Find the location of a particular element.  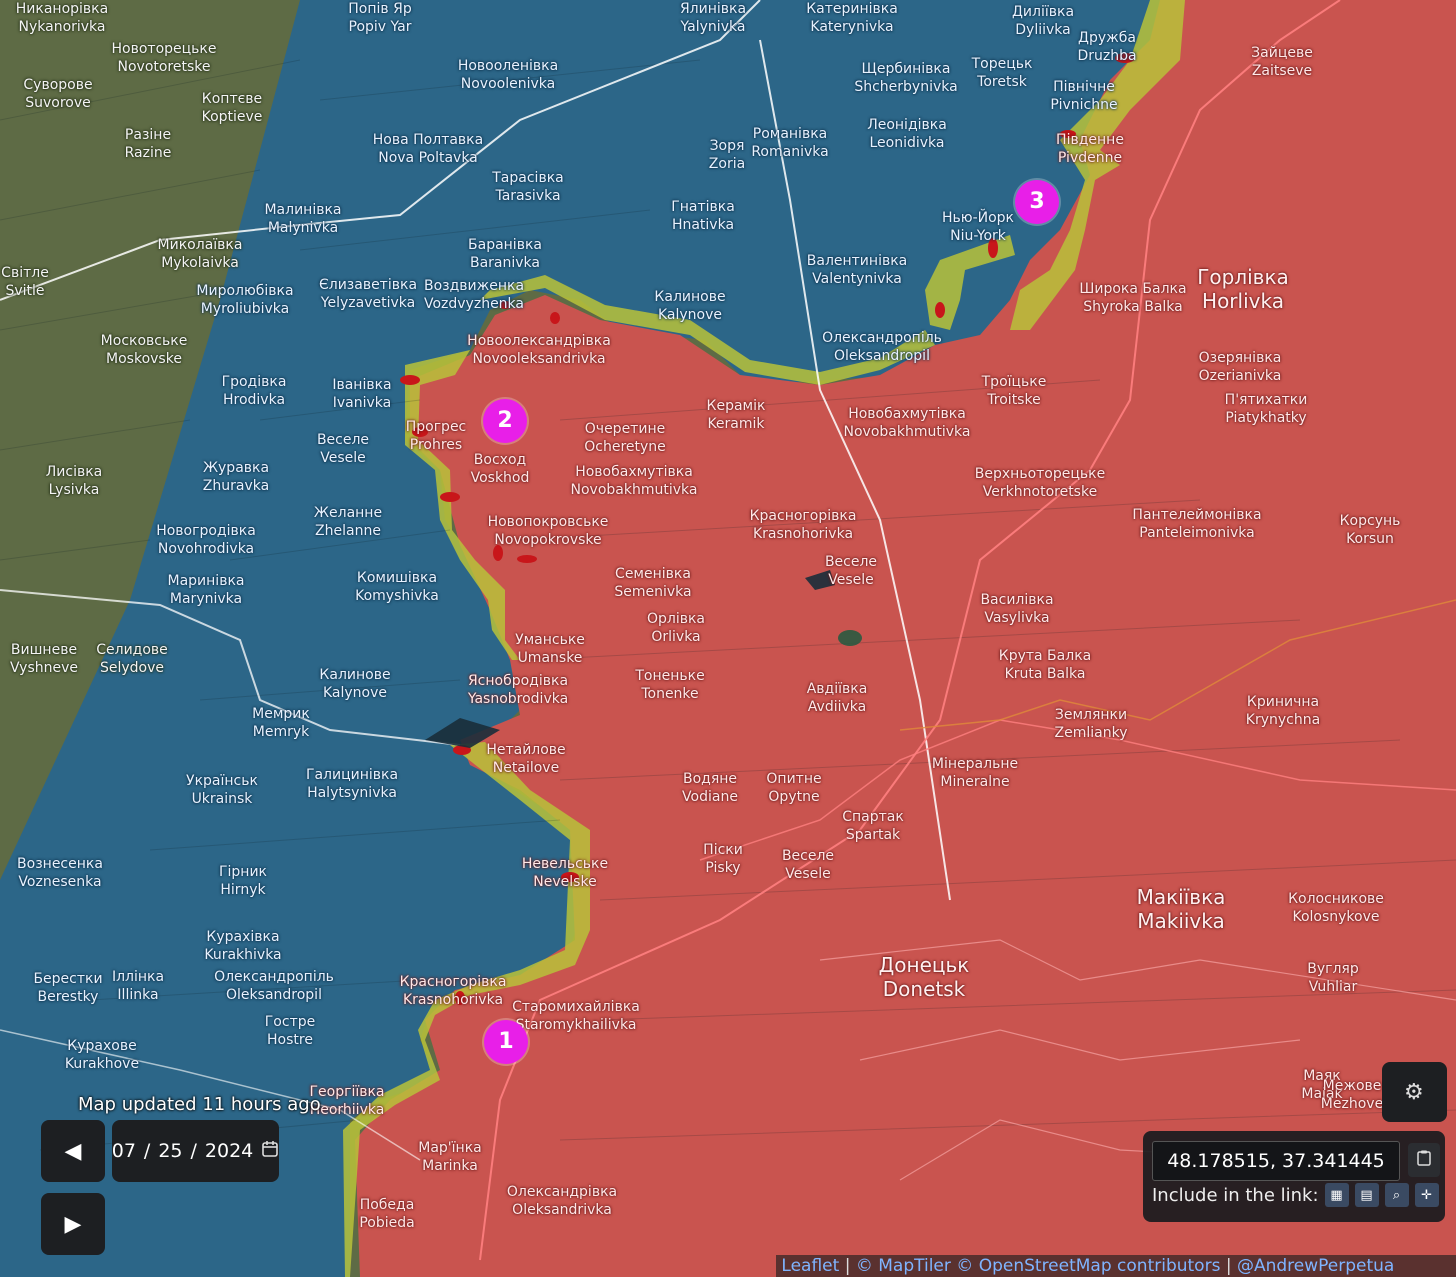

include-layer-toggle-icon: ▤ is located at coordinates (1366, 1195).